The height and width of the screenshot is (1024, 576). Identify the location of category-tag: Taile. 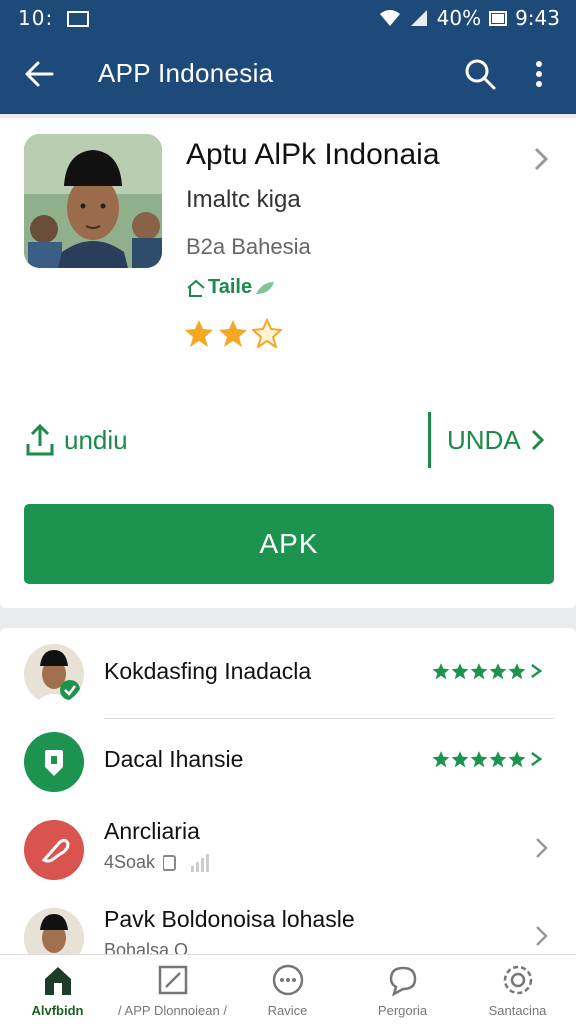
(231, 287).